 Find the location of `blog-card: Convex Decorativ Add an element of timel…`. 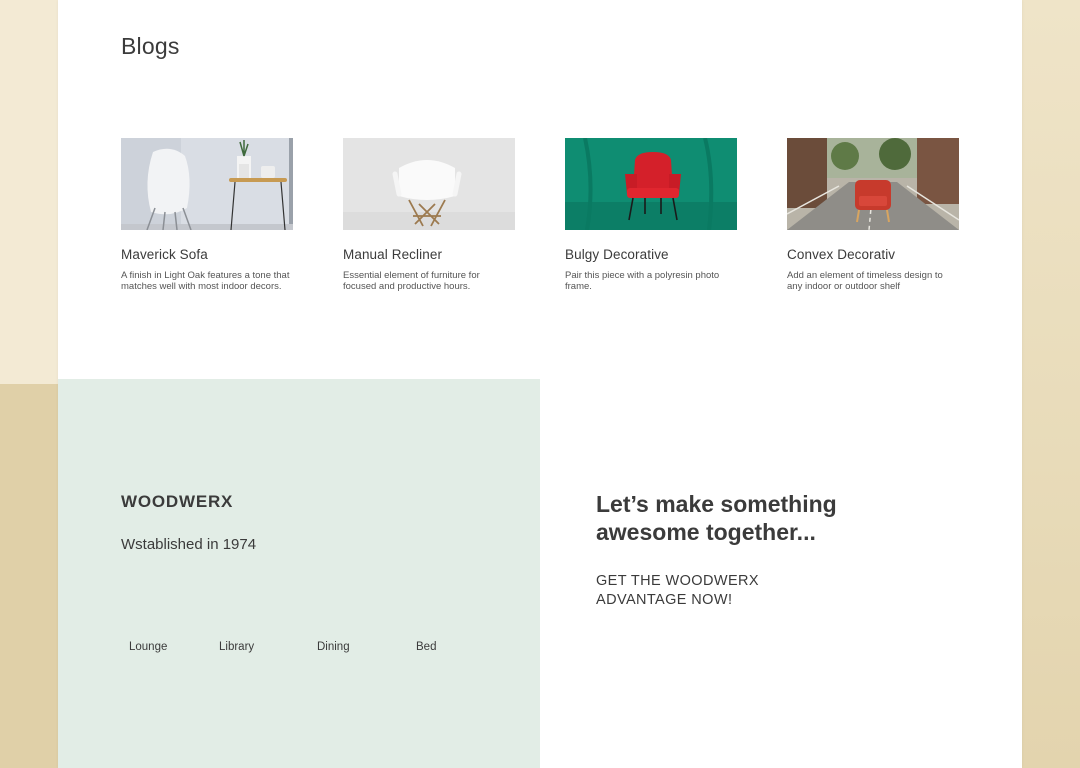

blog-card: Convex Decorativ Add an element of timel… is located at coordinates (873, 215).